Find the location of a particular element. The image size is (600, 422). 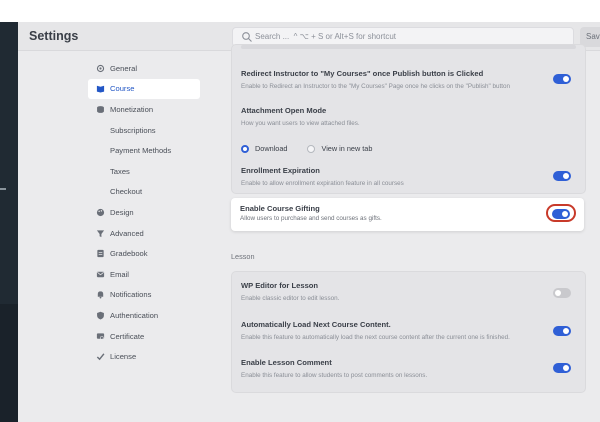

setting-title: WP Editor for Lesson is located at coordinates (280, 285).